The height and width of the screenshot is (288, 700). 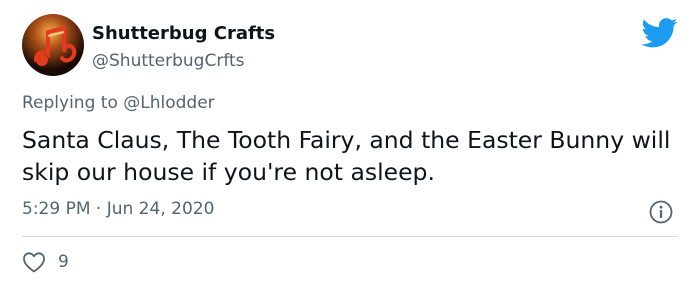 What do you see at coordinates (350, 236) in the screenshot?
I see `divider` at bounding box center [350, 236].